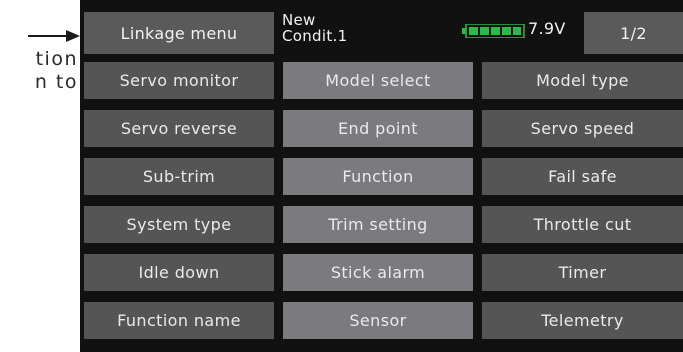  Describe the element at coordinates (381, 27) in the screenshot. I see `screen-header: Linkage menu New Condit.1 7.9V 1/2` at that location.